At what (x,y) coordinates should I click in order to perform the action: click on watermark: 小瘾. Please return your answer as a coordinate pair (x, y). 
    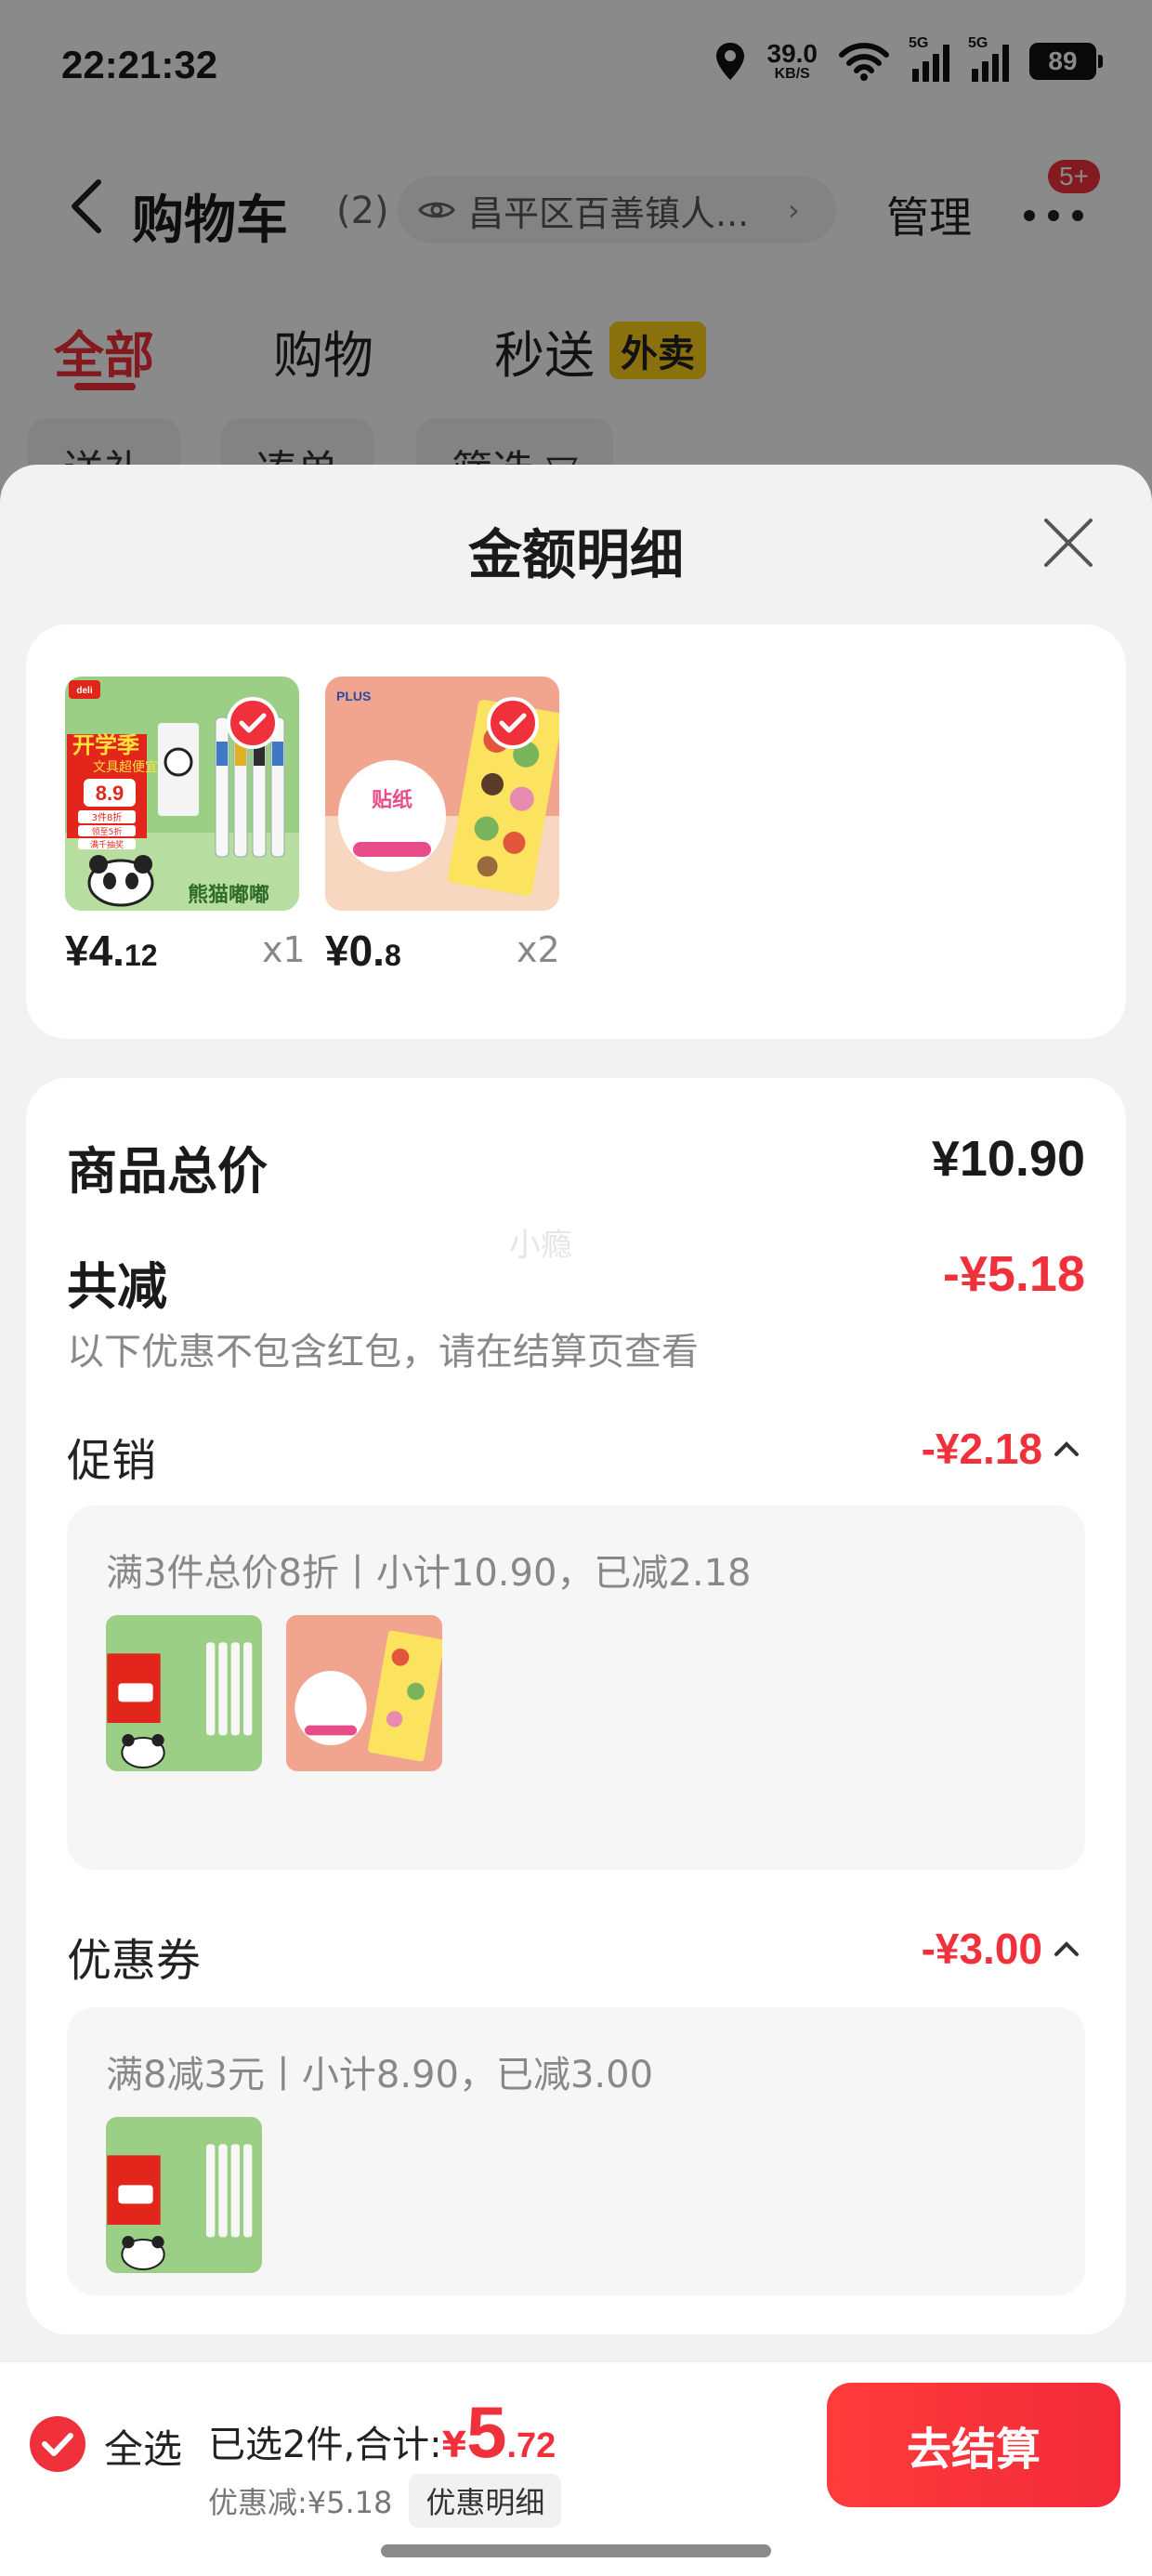
    Looking at the image, I should click on (540, 1245).